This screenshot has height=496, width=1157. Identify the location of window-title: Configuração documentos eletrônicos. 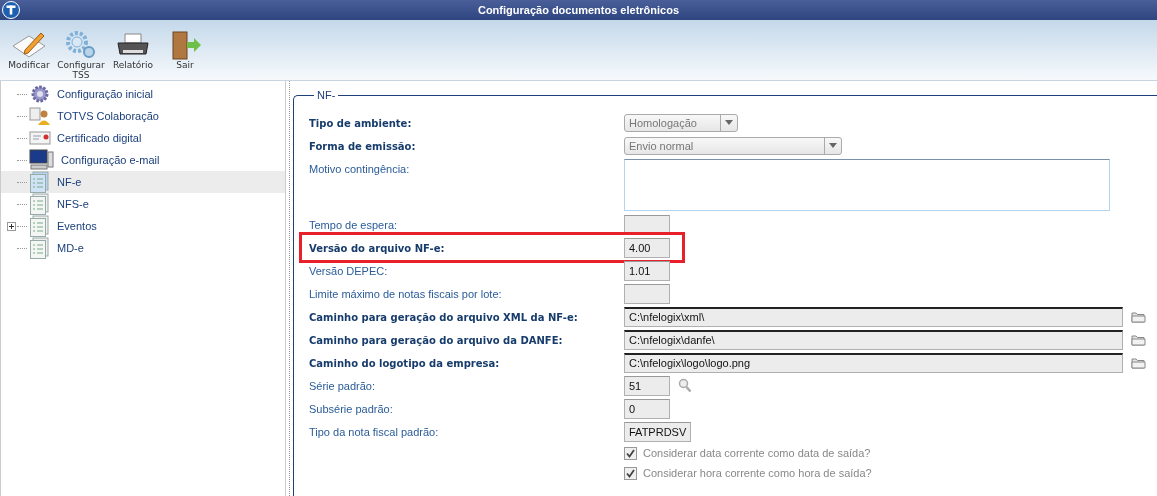
(578, 10).